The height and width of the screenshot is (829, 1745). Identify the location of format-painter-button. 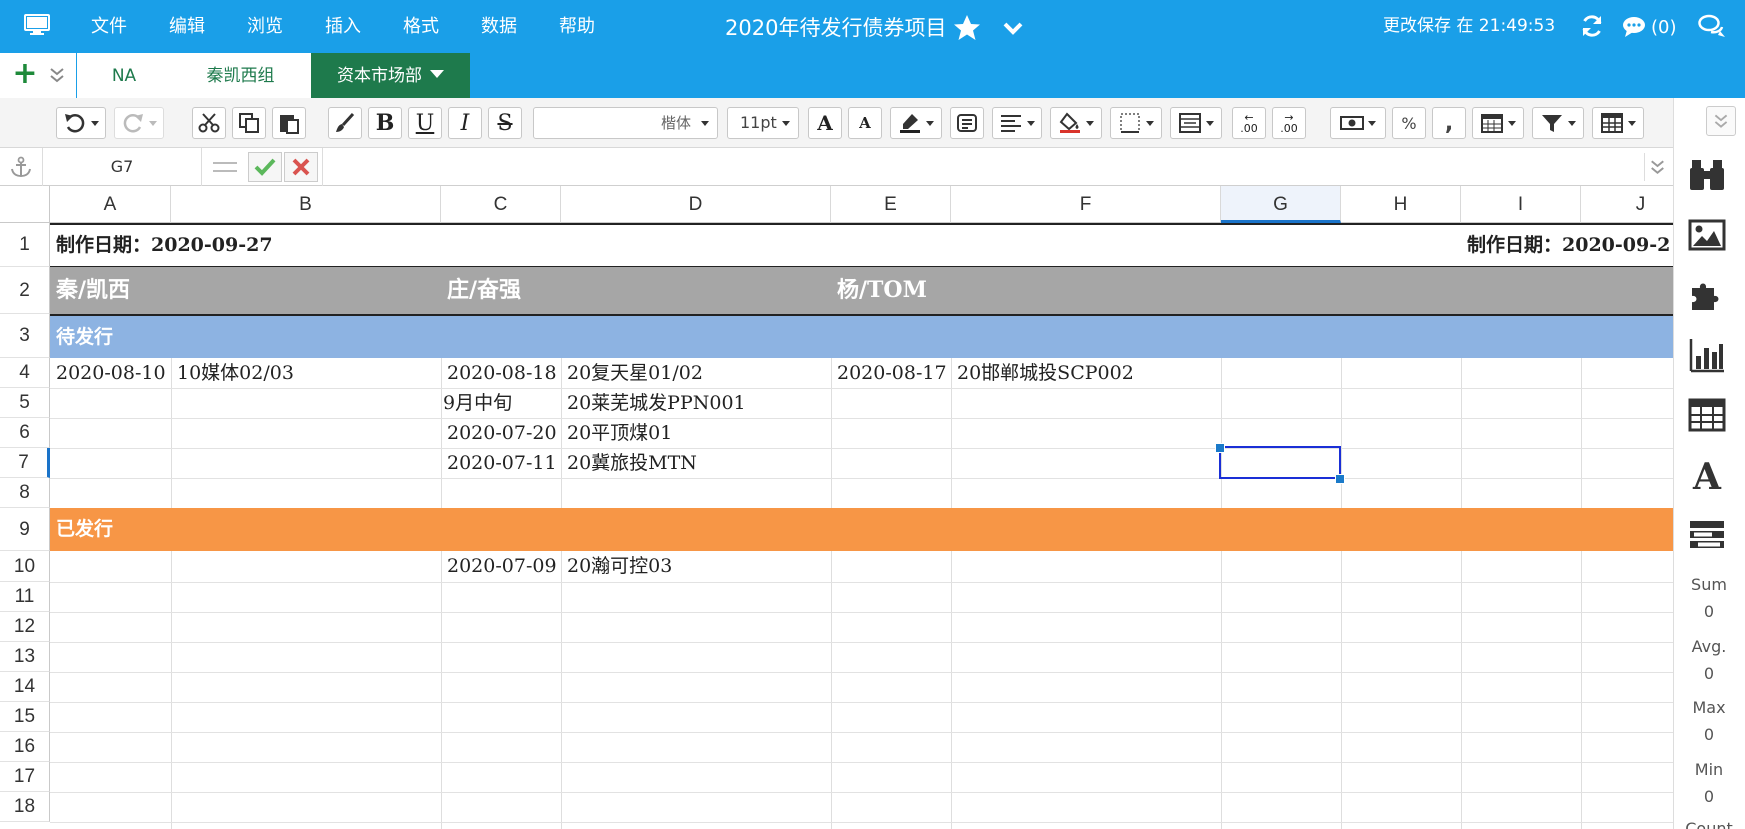
(345, 123).